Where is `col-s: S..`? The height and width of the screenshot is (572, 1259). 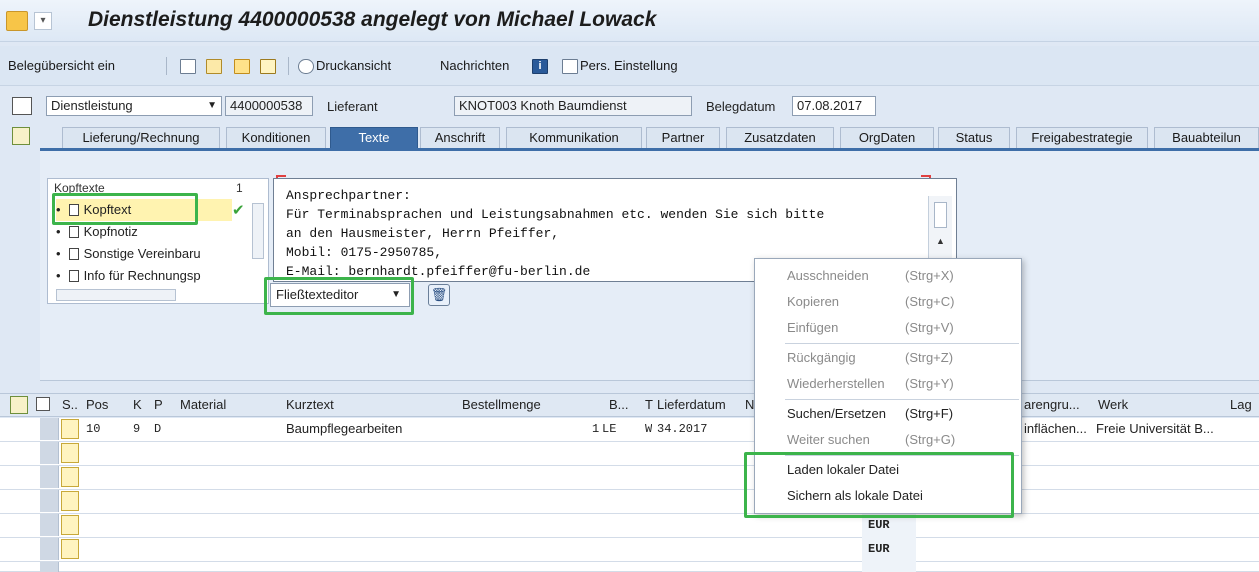 col-s: S.. is located at coordinates (73, 405).